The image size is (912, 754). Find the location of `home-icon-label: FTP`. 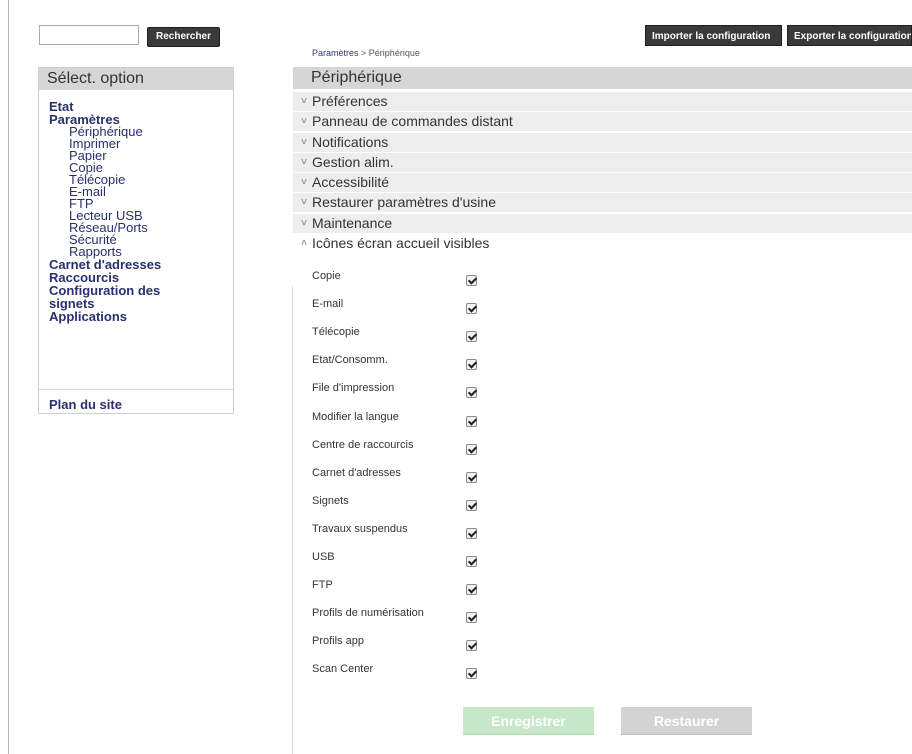

home-icon-label: FTP is located at coordinates (322, 585).